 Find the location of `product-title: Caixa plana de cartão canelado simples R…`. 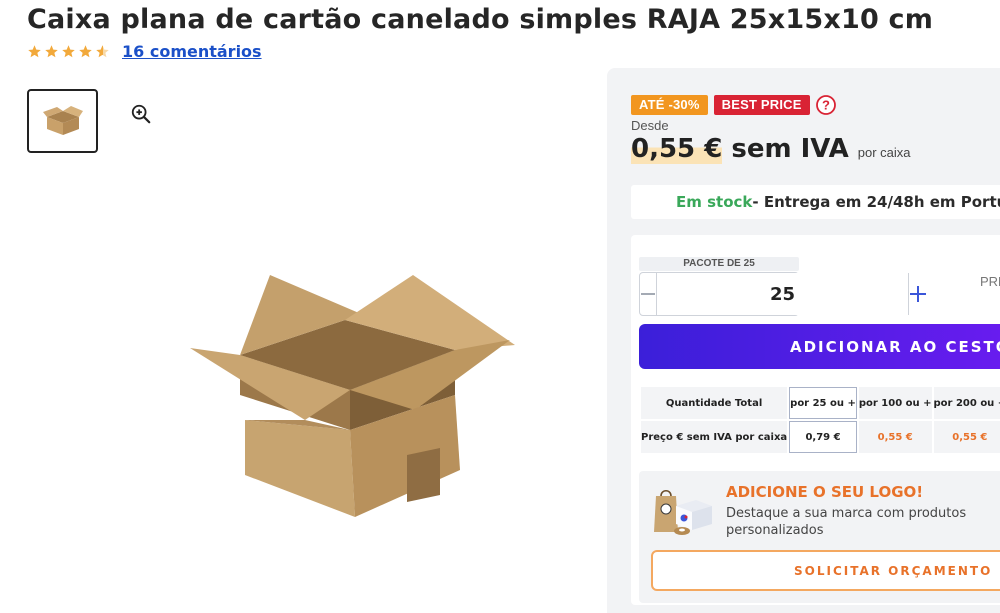

product-title: Caixa plana de cartão canelado simples R… is located at coordinates (480, 19).